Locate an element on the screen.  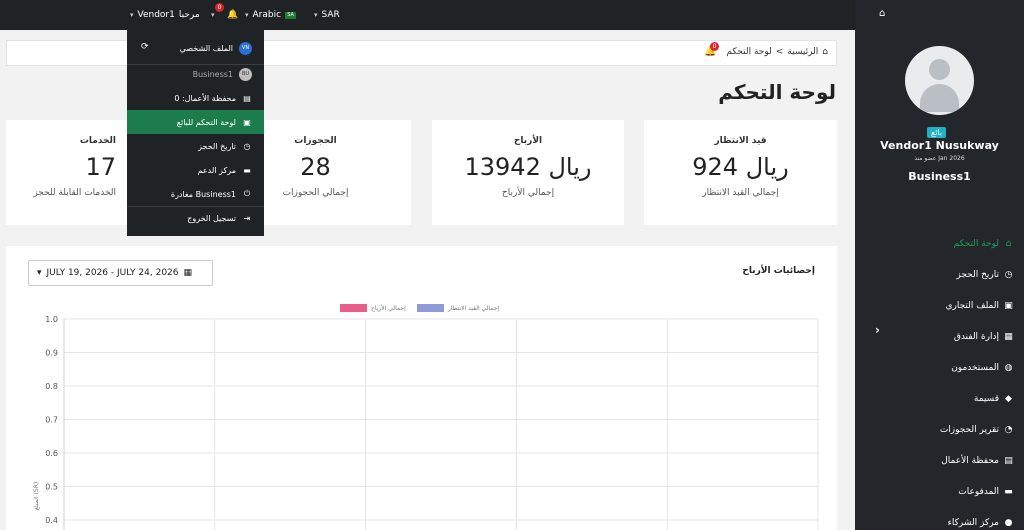
sidebar-item-label: تقرير الحجوزات is located at coordinates (969, 429).